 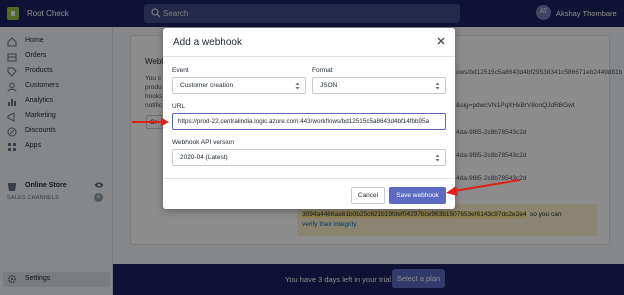 What do you see at coordinates (180, 70) in the screenshot?
I see `event-label: Event` at bounding box center [180, 70].